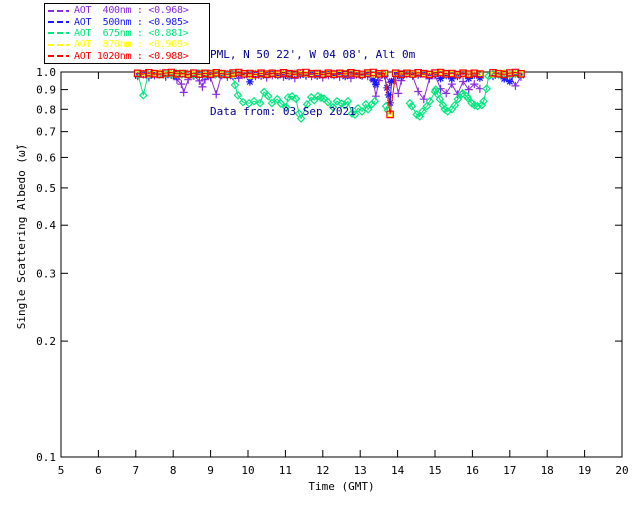  I want to click on x-tick-label: 14, so click(398, 470).